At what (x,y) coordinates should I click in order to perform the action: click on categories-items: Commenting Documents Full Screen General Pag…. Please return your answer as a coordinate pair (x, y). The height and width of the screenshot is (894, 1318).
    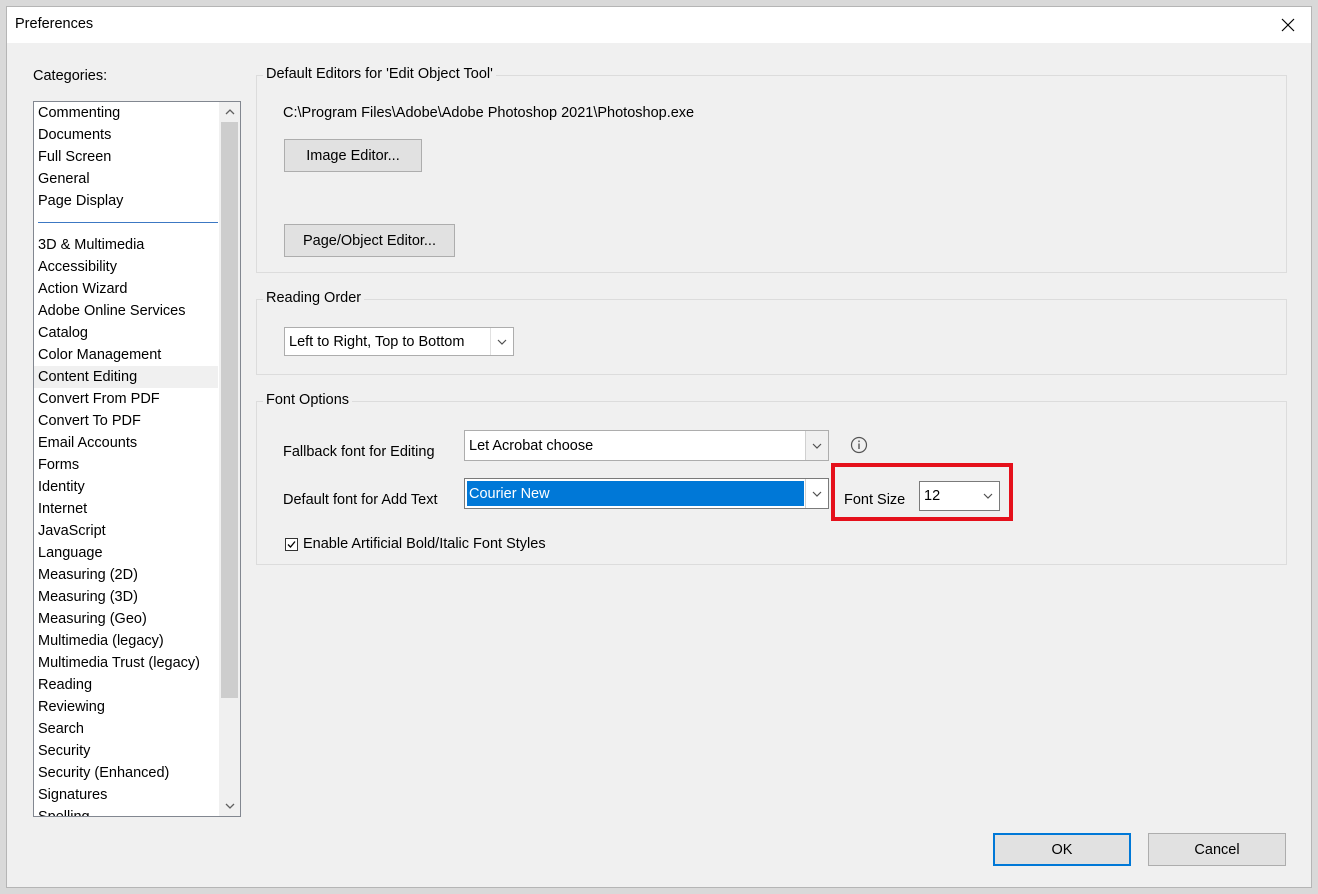
    Looking at the image, I should click on (126, 459).